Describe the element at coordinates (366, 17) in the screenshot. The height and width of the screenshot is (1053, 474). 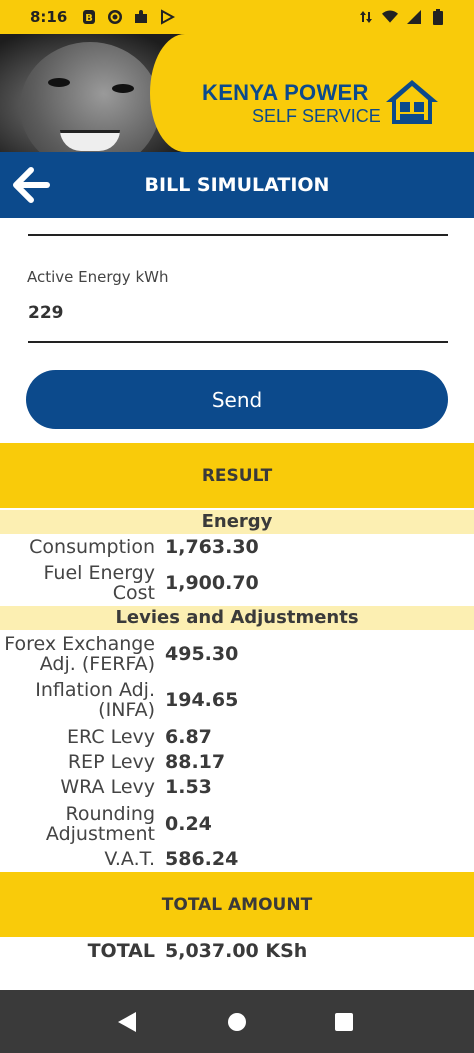
I see `data-arrows-icon` at that location.